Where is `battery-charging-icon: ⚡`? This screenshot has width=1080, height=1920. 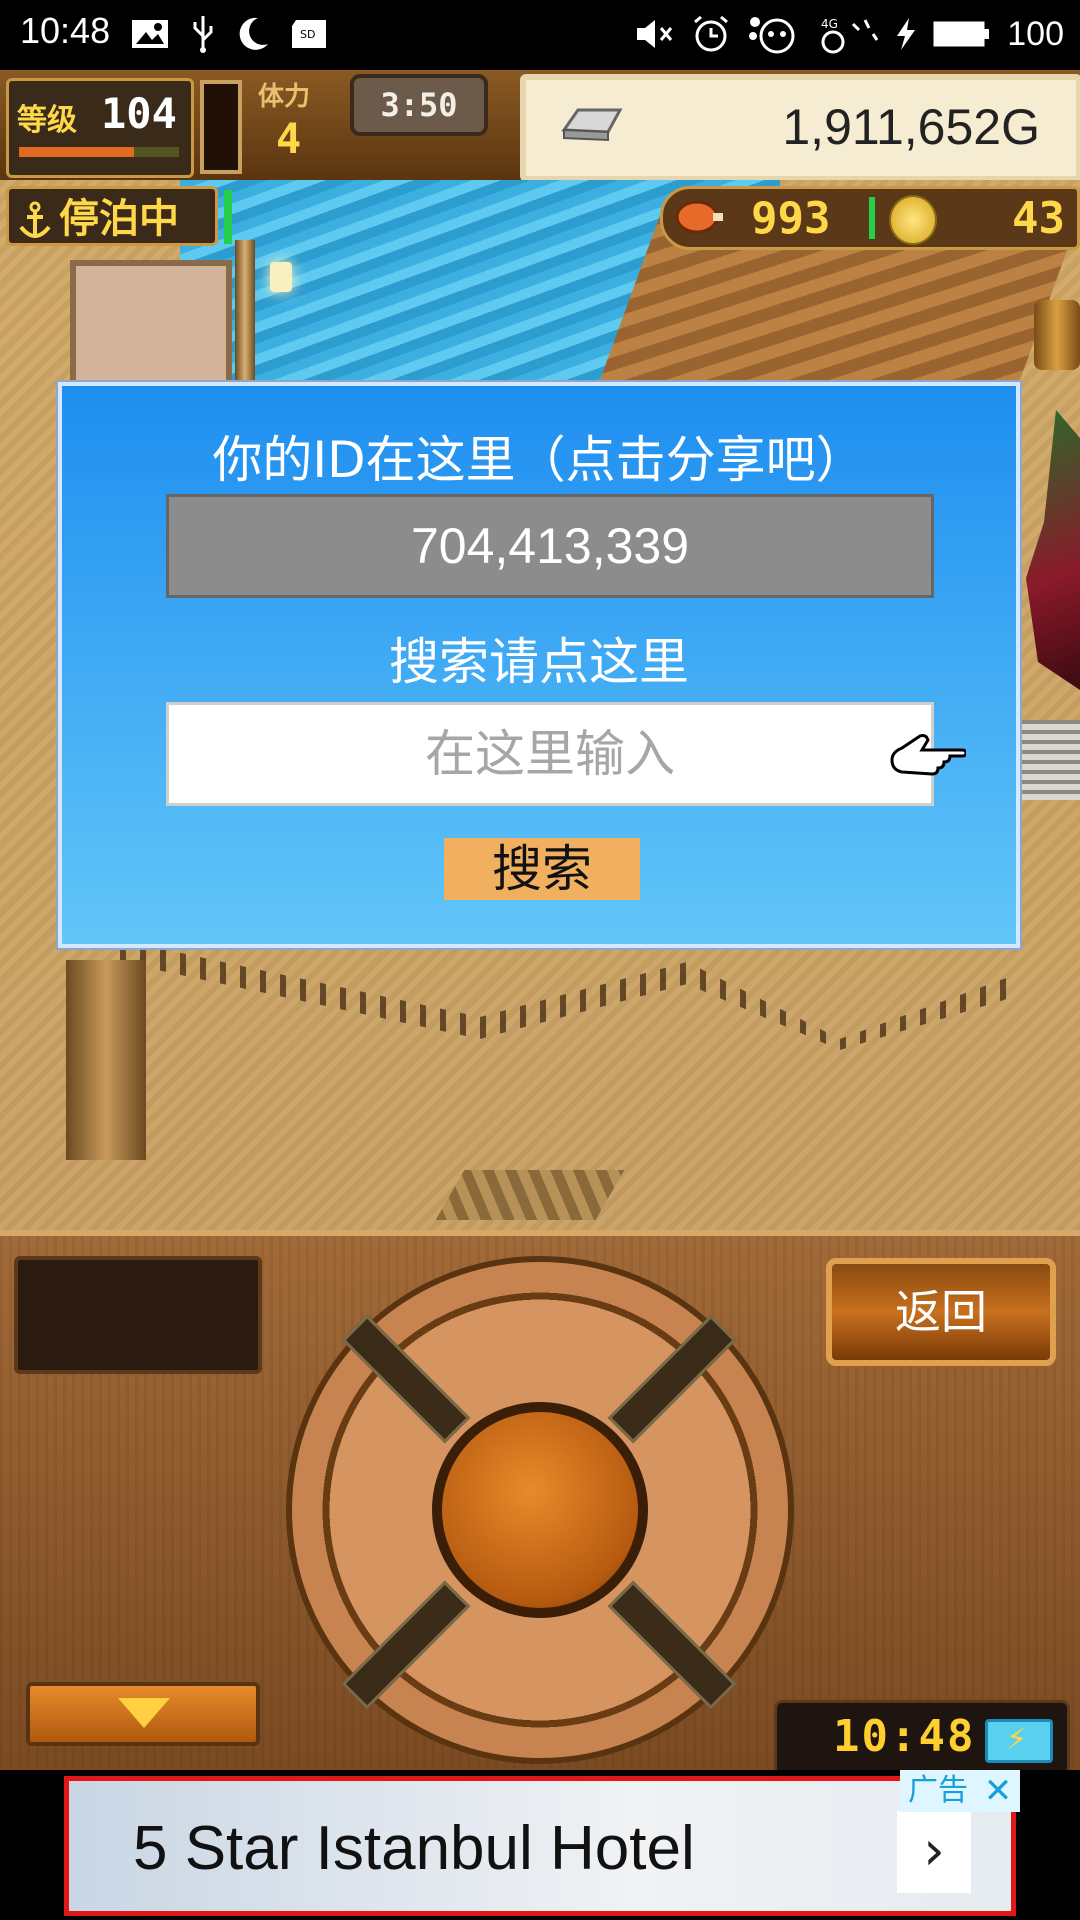
battery-charging-icon: ⚡ is located at coordinates (1019, 1741).